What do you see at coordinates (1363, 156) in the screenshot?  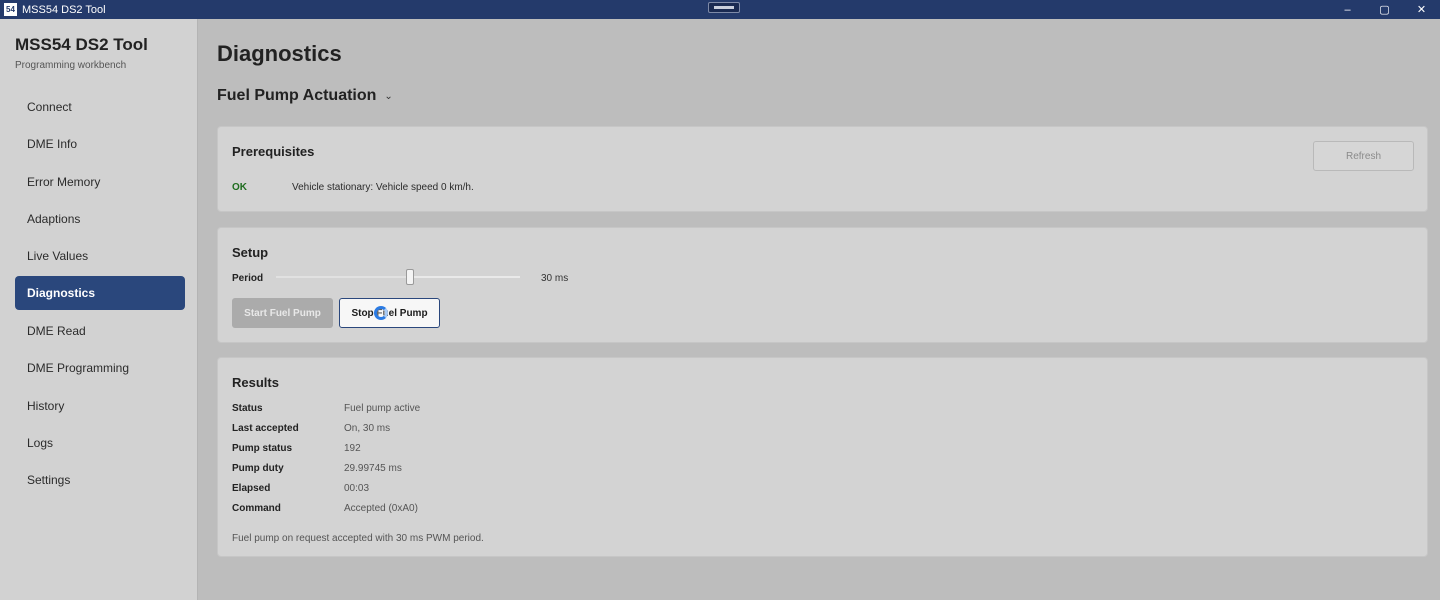 I see `refresh-button: Refresh` at bounding box center [1363, 156].